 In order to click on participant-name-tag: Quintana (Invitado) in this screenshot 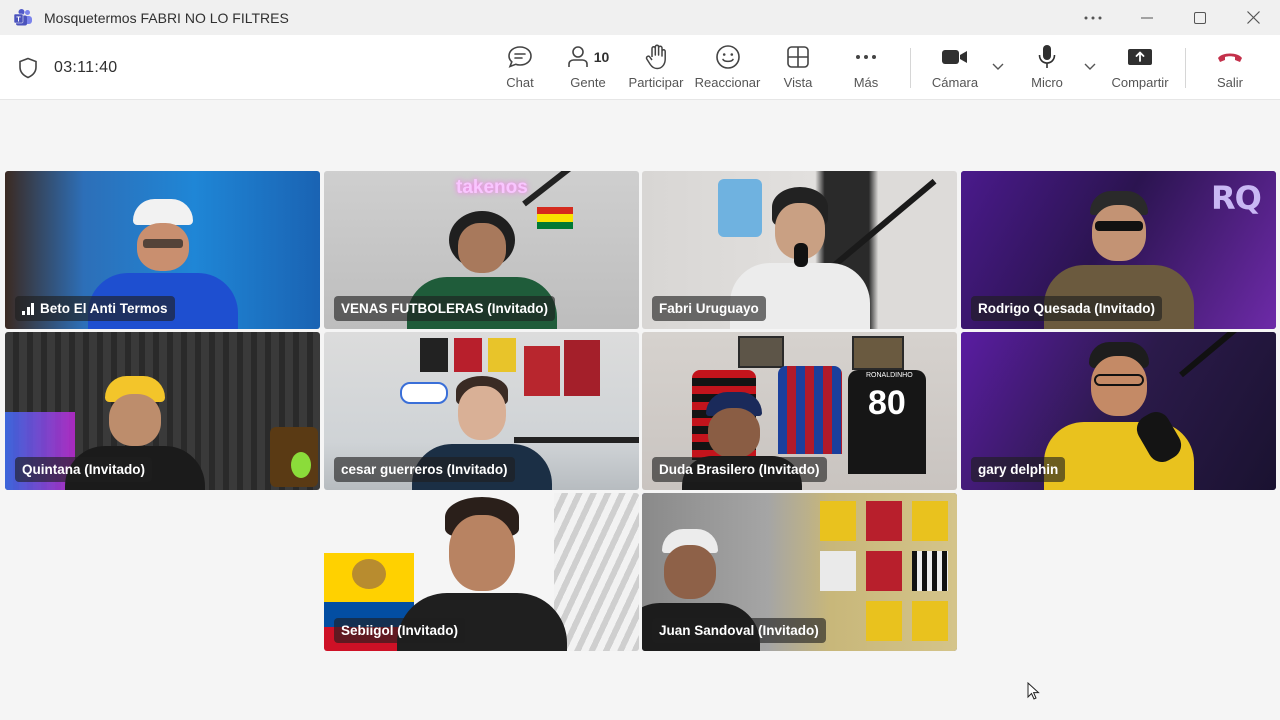, I will do `click(83, 469)`.